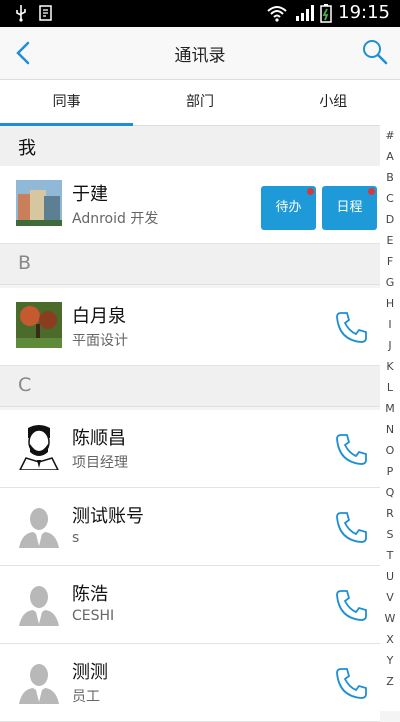 The image size is (400, 722). I want to click on index-letter: G, so click(390, 282).